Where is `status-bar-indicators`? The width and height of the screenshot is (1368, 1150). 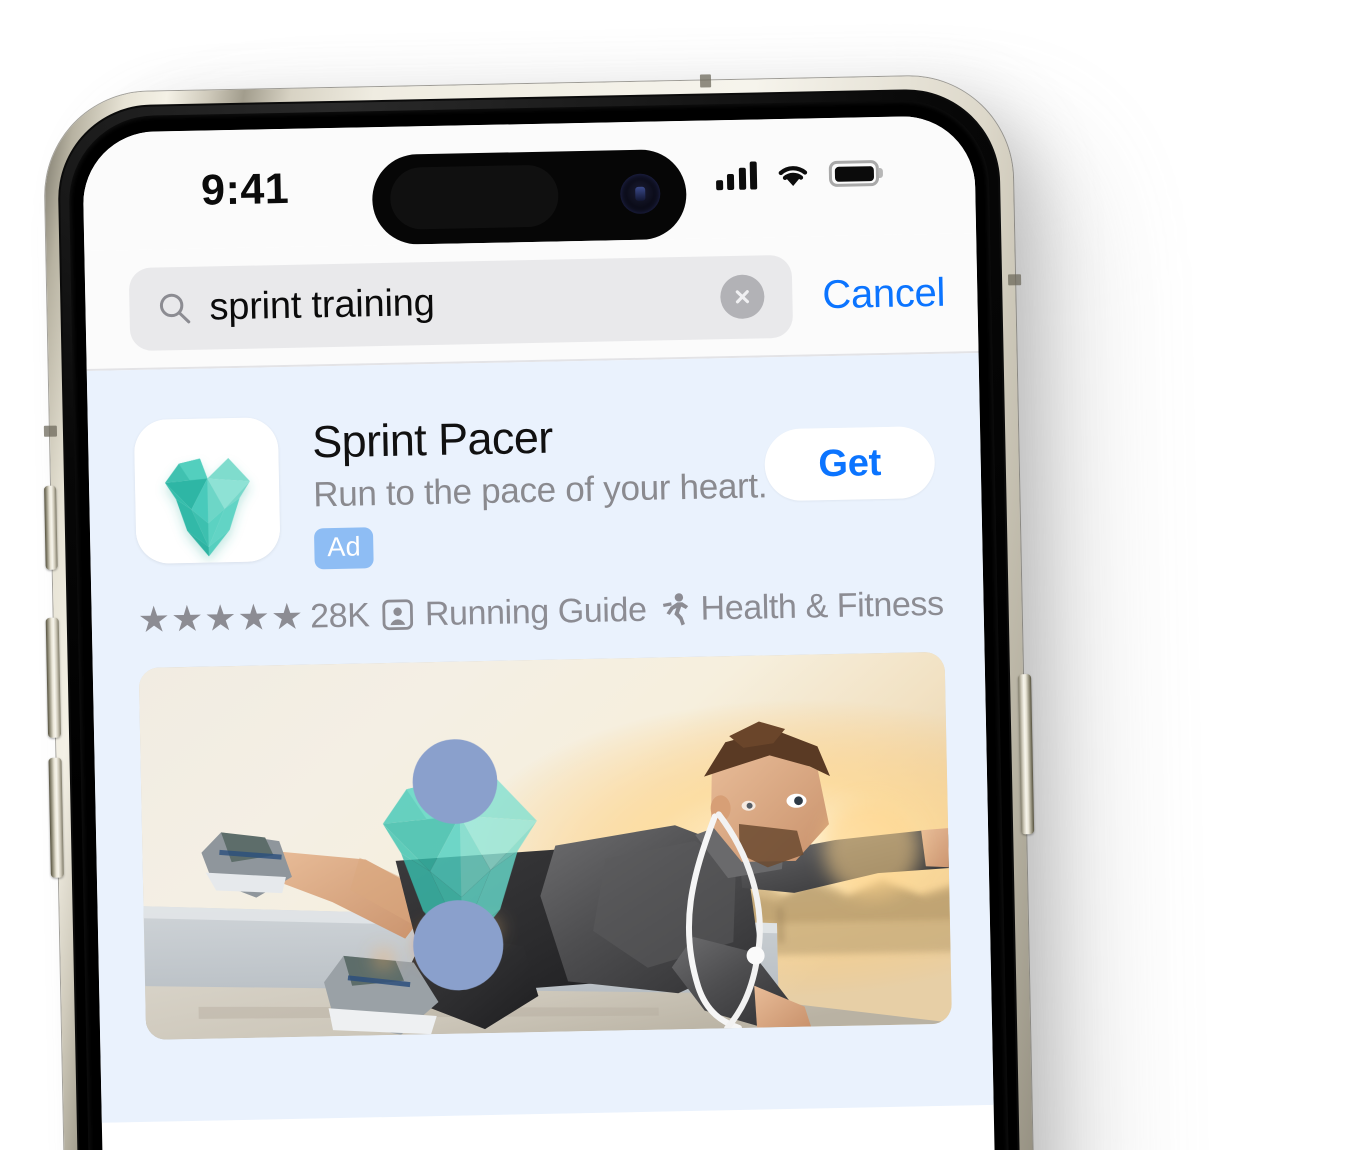
status-bar-indicators is located at coordinates (799, 175).